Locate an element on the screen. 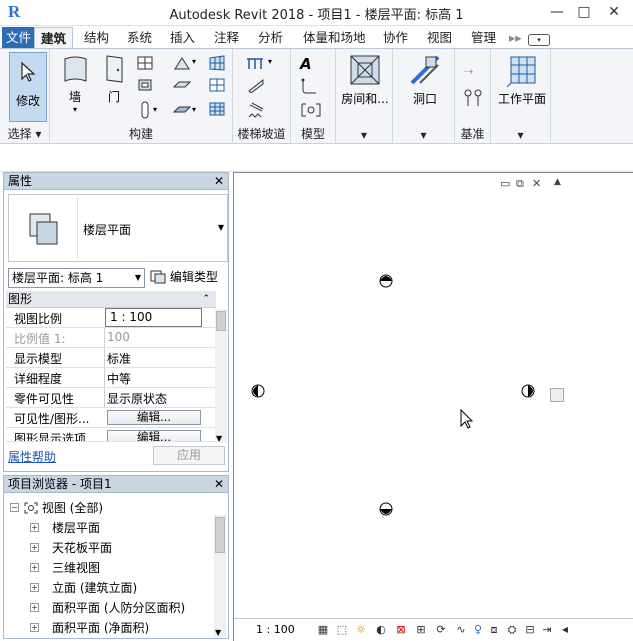  tab-structure: 结构 is located at coordinates (96, 38).